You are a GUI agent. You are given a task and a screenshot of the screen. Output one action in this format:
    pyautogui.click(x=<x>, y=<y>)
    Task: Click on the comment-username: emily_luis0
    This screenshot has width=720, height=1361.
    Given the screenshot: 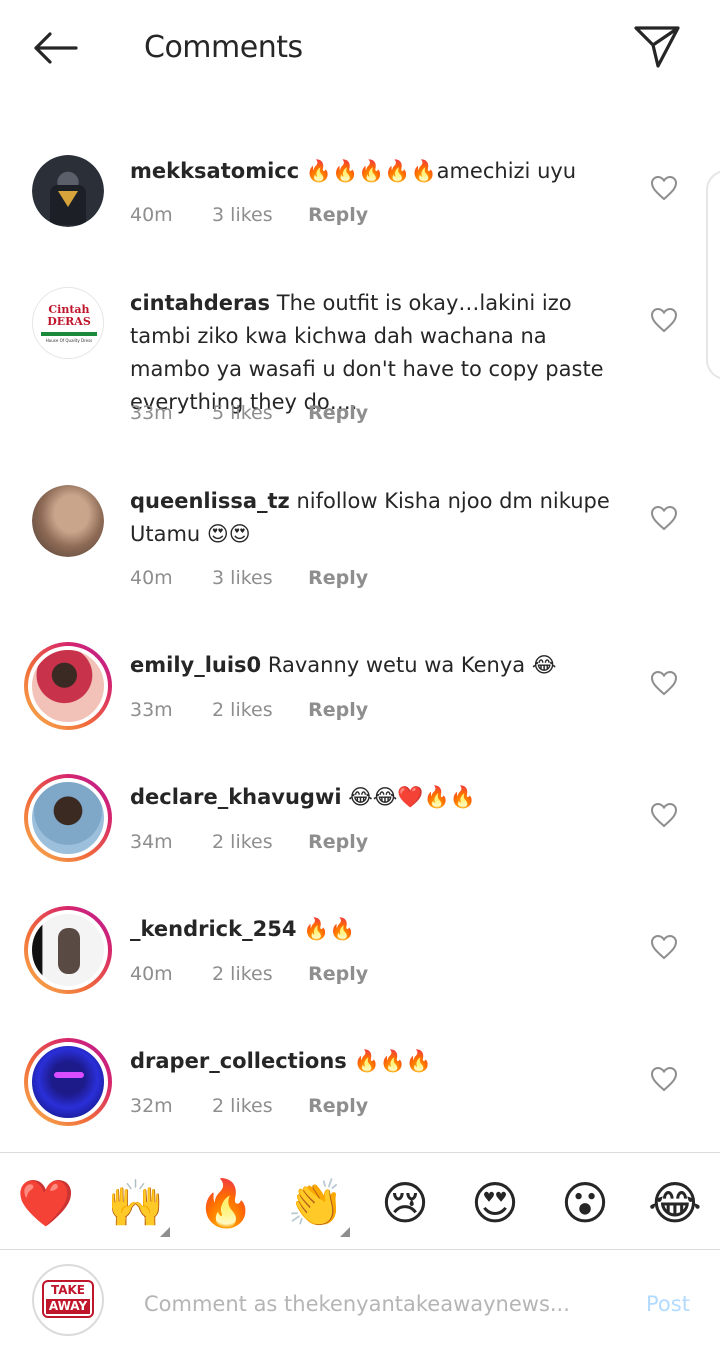 What is the action you would take?
    pyautogui.click(x=195, y=665)
    